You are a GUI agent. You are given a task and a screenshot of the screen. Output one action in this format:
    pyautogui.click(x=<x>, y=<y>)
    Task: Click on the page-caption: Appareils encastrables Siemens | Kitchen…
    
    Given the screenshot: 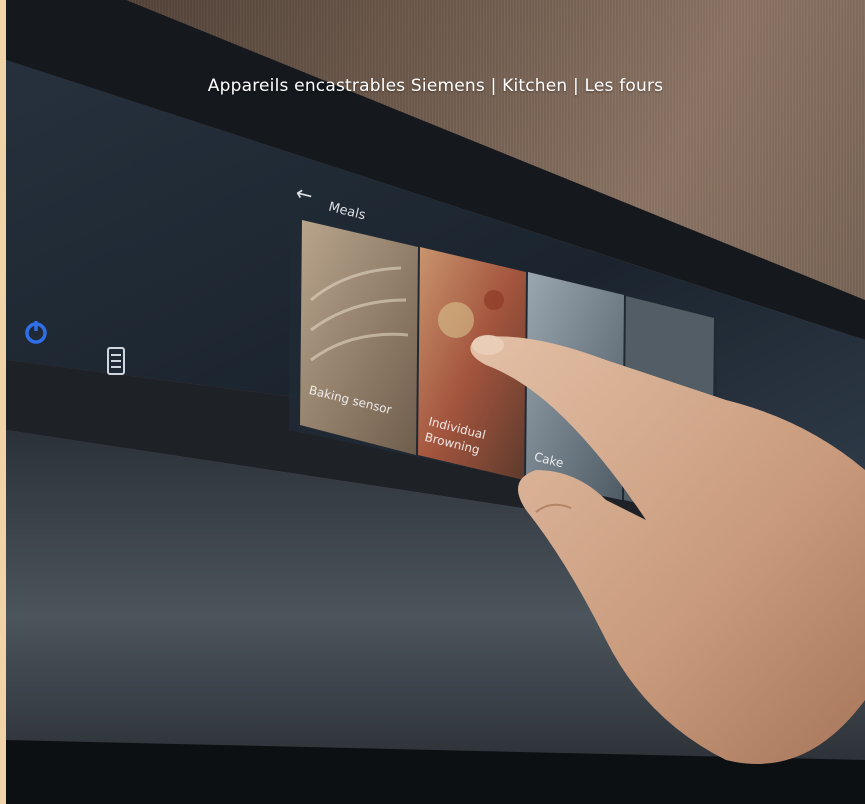 What is the action you would take?
    pyautogui.click(x=435, y=86)
    